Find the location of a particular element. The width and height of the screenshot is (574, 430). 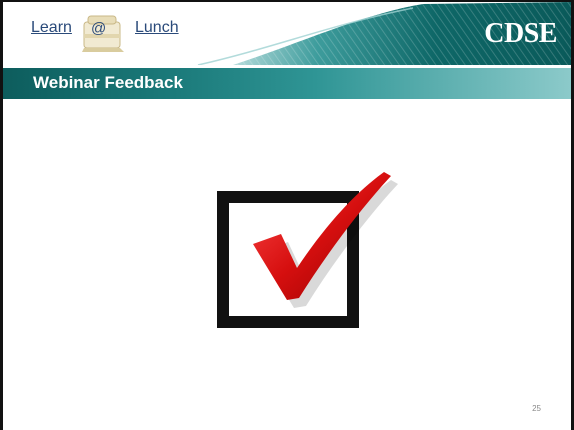

slide-header: Learn @ Lunch CDSE is located at coordinates (287, 33).